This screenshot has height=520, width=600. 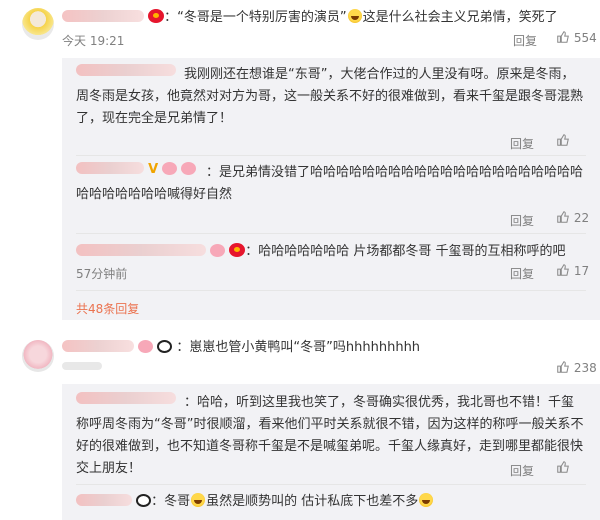 What do you see at coordinates (460, 17) in the screenshot?
I see `comment-text-b: 这是什么社会主义兄弟情，笑死了` at bounding box center [460, 17].